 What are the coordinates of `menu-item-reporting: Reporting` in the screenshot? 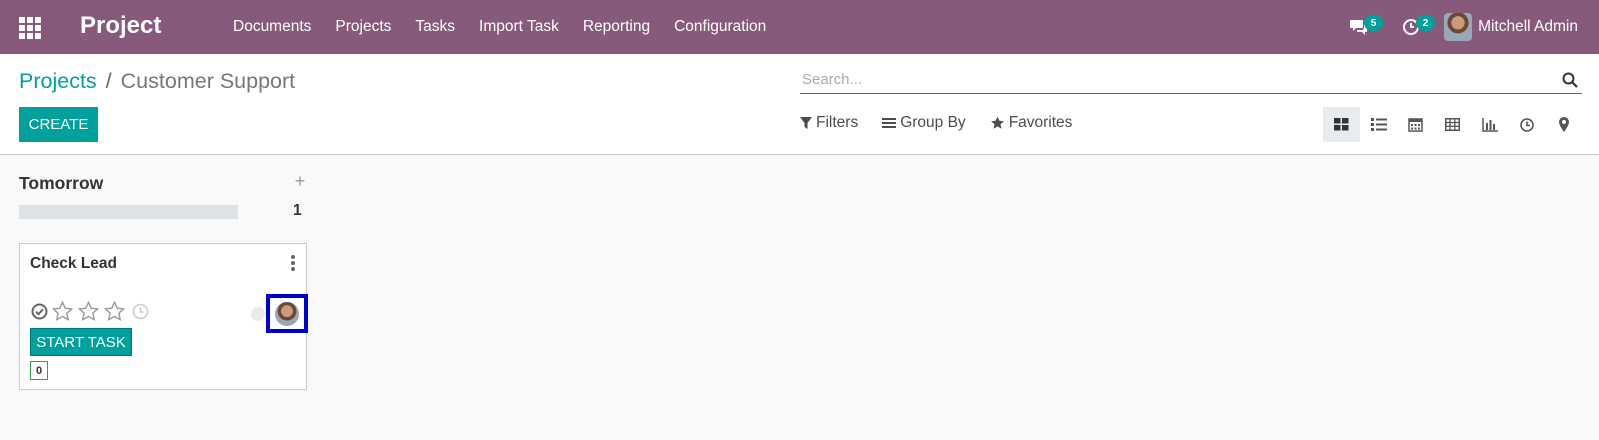 It's located at (616, 27).